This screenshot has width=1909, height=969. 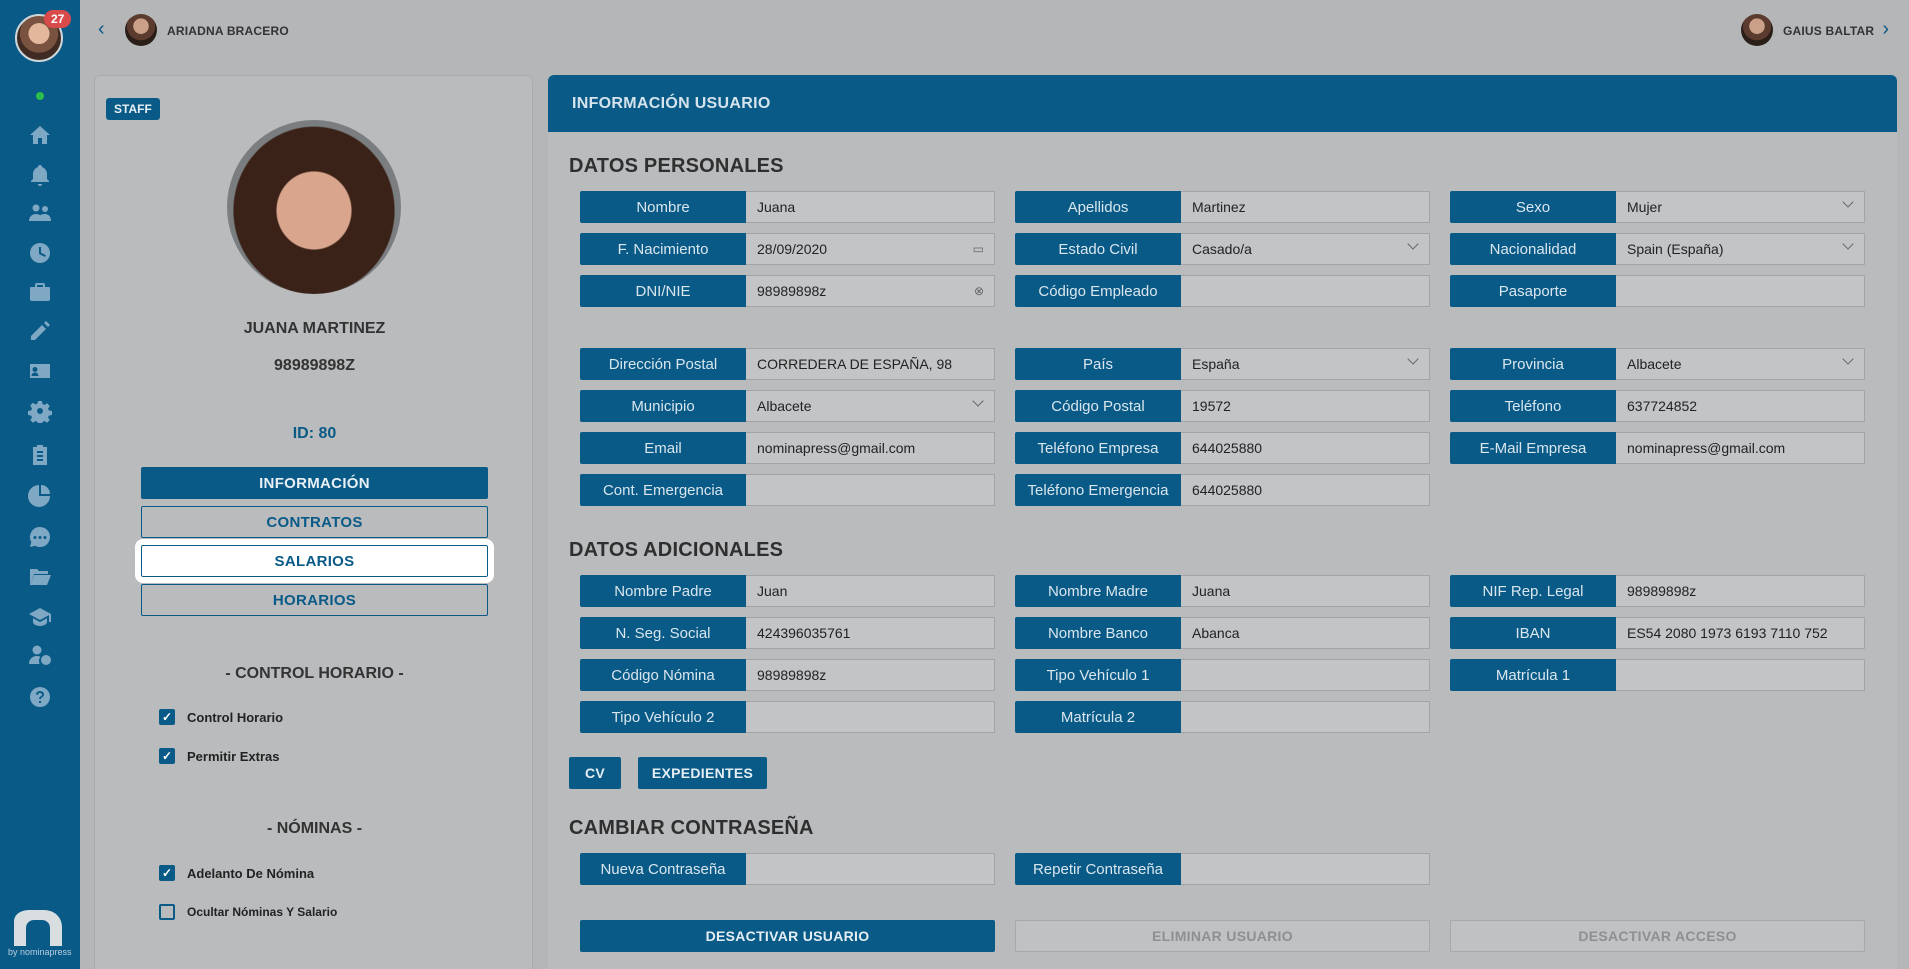 I want to click on codigo-nomina-field: Código Nómina 98989898z, so click(x=787, y=675).